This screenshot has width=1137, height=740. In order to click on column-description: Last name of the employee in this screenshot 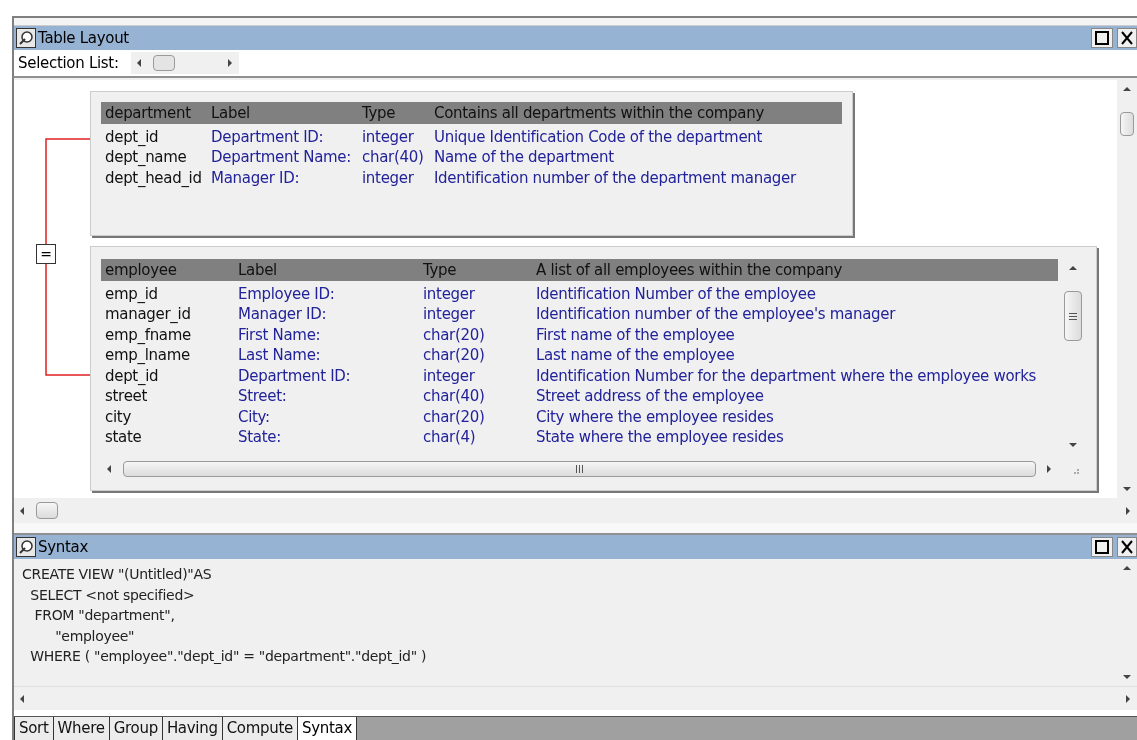, I will do `click(636, 356)`.